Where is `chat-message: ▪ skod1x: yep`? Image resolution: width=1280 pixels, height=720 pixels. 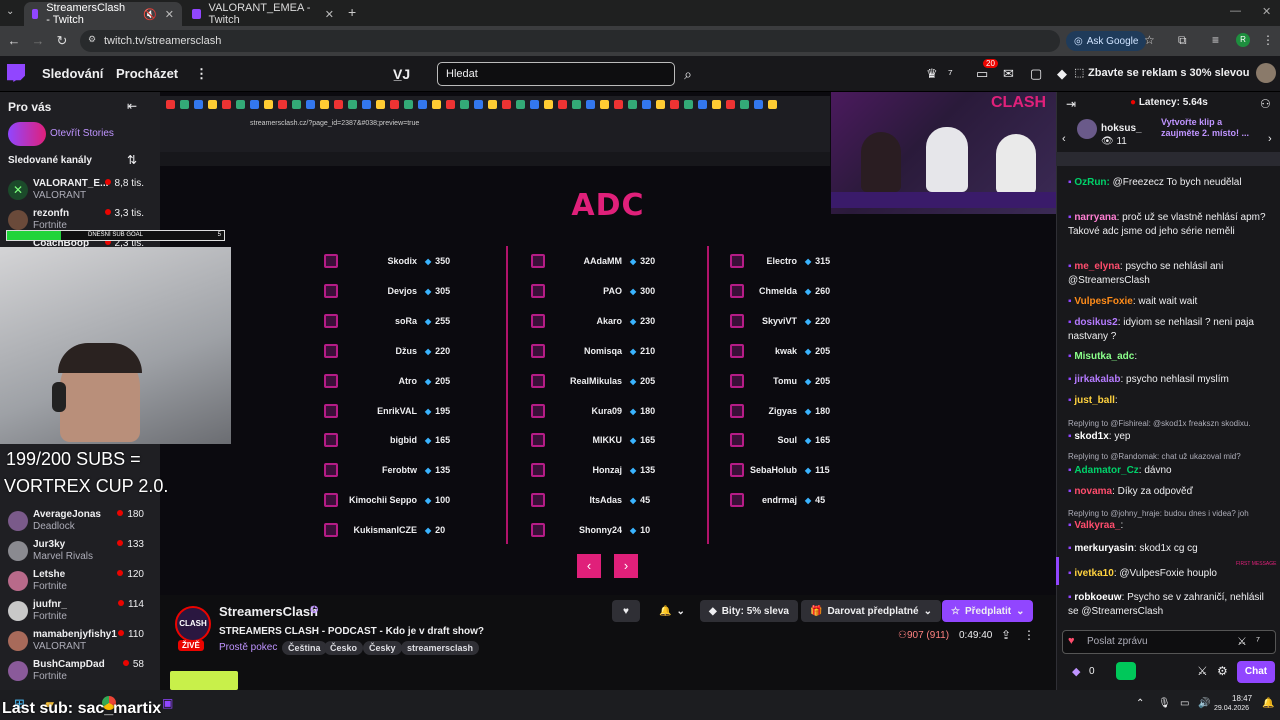
chat-message: ▪ skod1x: yep is located at coordinates (1170, 437).